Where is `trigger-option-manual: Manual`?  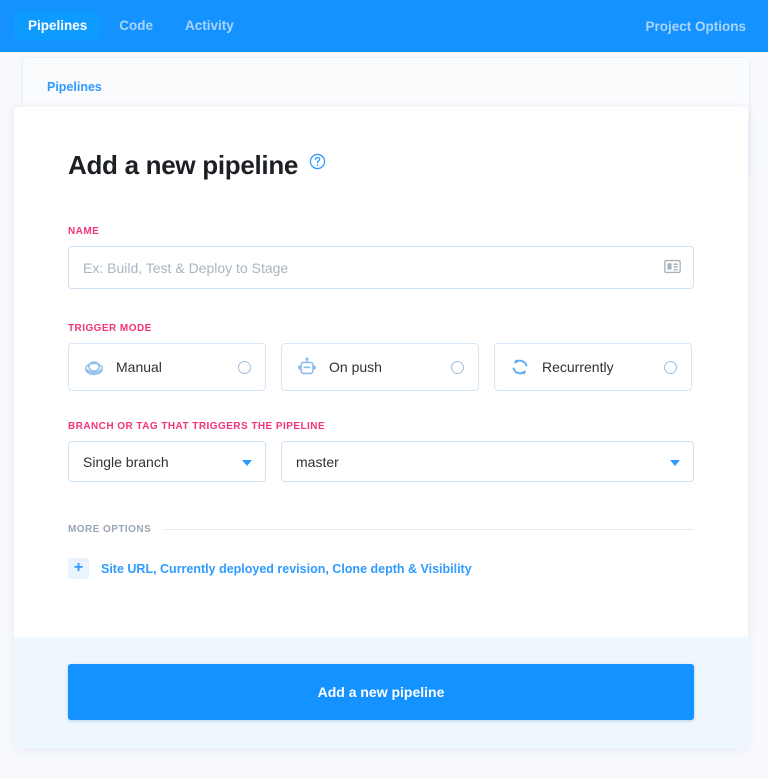 trigger-option-manual: Manual is located at coordinates (167, 367).